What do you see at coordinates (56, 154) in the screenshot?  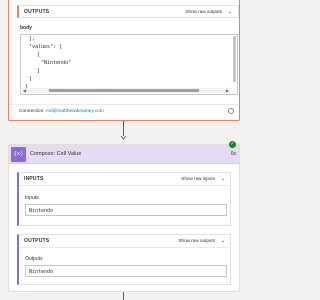 I see `compose-action-title: Compose: Cell Value` at bounding box center [56, 154].